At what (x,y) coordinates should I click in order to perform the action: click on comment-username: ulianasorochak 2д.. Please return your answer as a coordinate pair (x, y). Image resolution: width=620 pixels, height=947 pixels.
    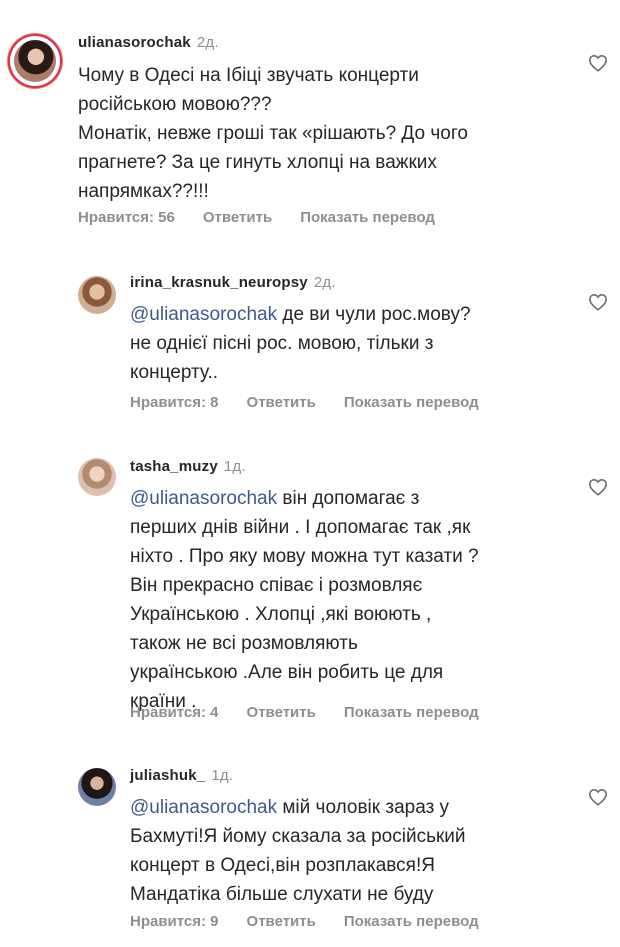
    Looking at the image, I should click on (148, 42).